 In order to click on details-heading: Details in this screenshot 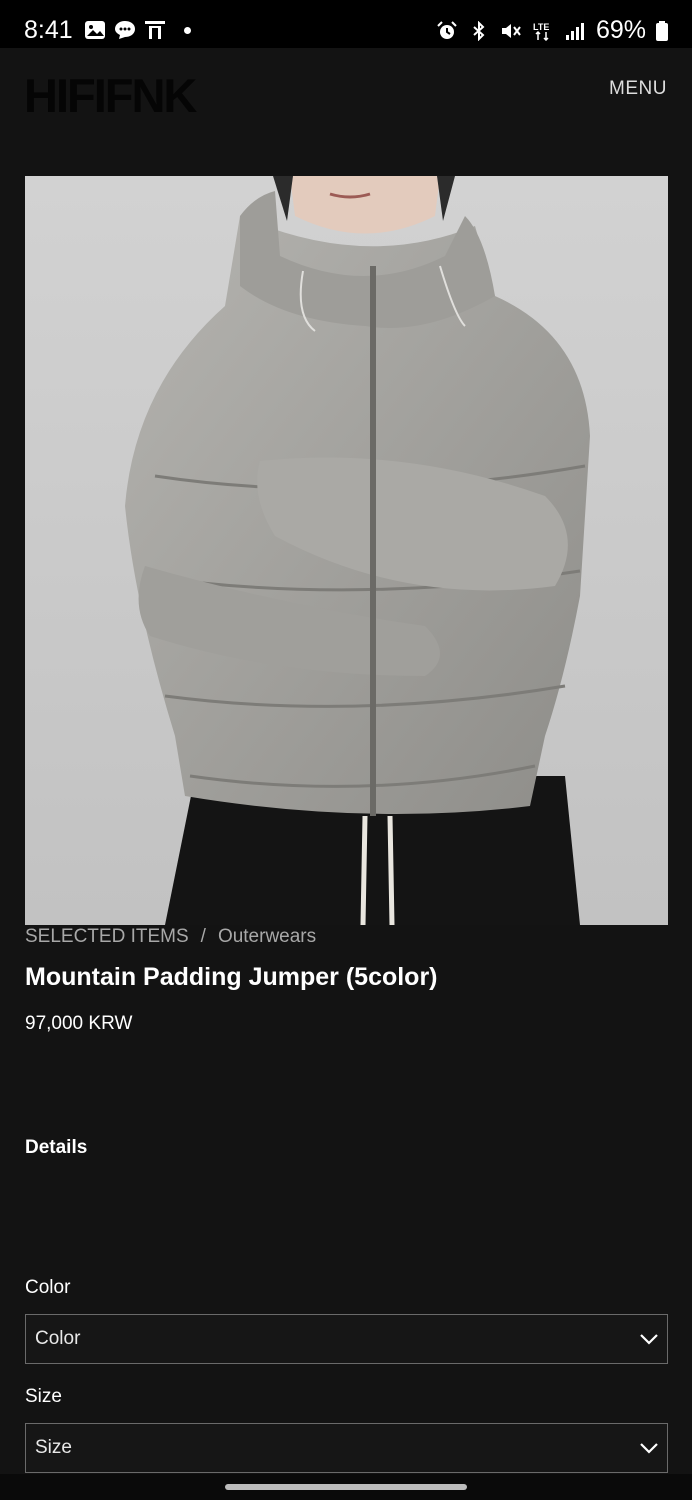, I will do `click(56, 1148)`.